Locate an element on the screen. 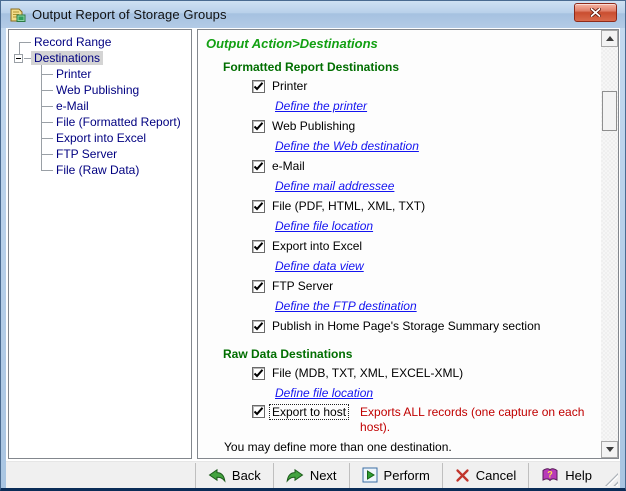 This screenshot has width=626, height=491. link-row: Define the FTP destination is located at coordinates (438, 306).